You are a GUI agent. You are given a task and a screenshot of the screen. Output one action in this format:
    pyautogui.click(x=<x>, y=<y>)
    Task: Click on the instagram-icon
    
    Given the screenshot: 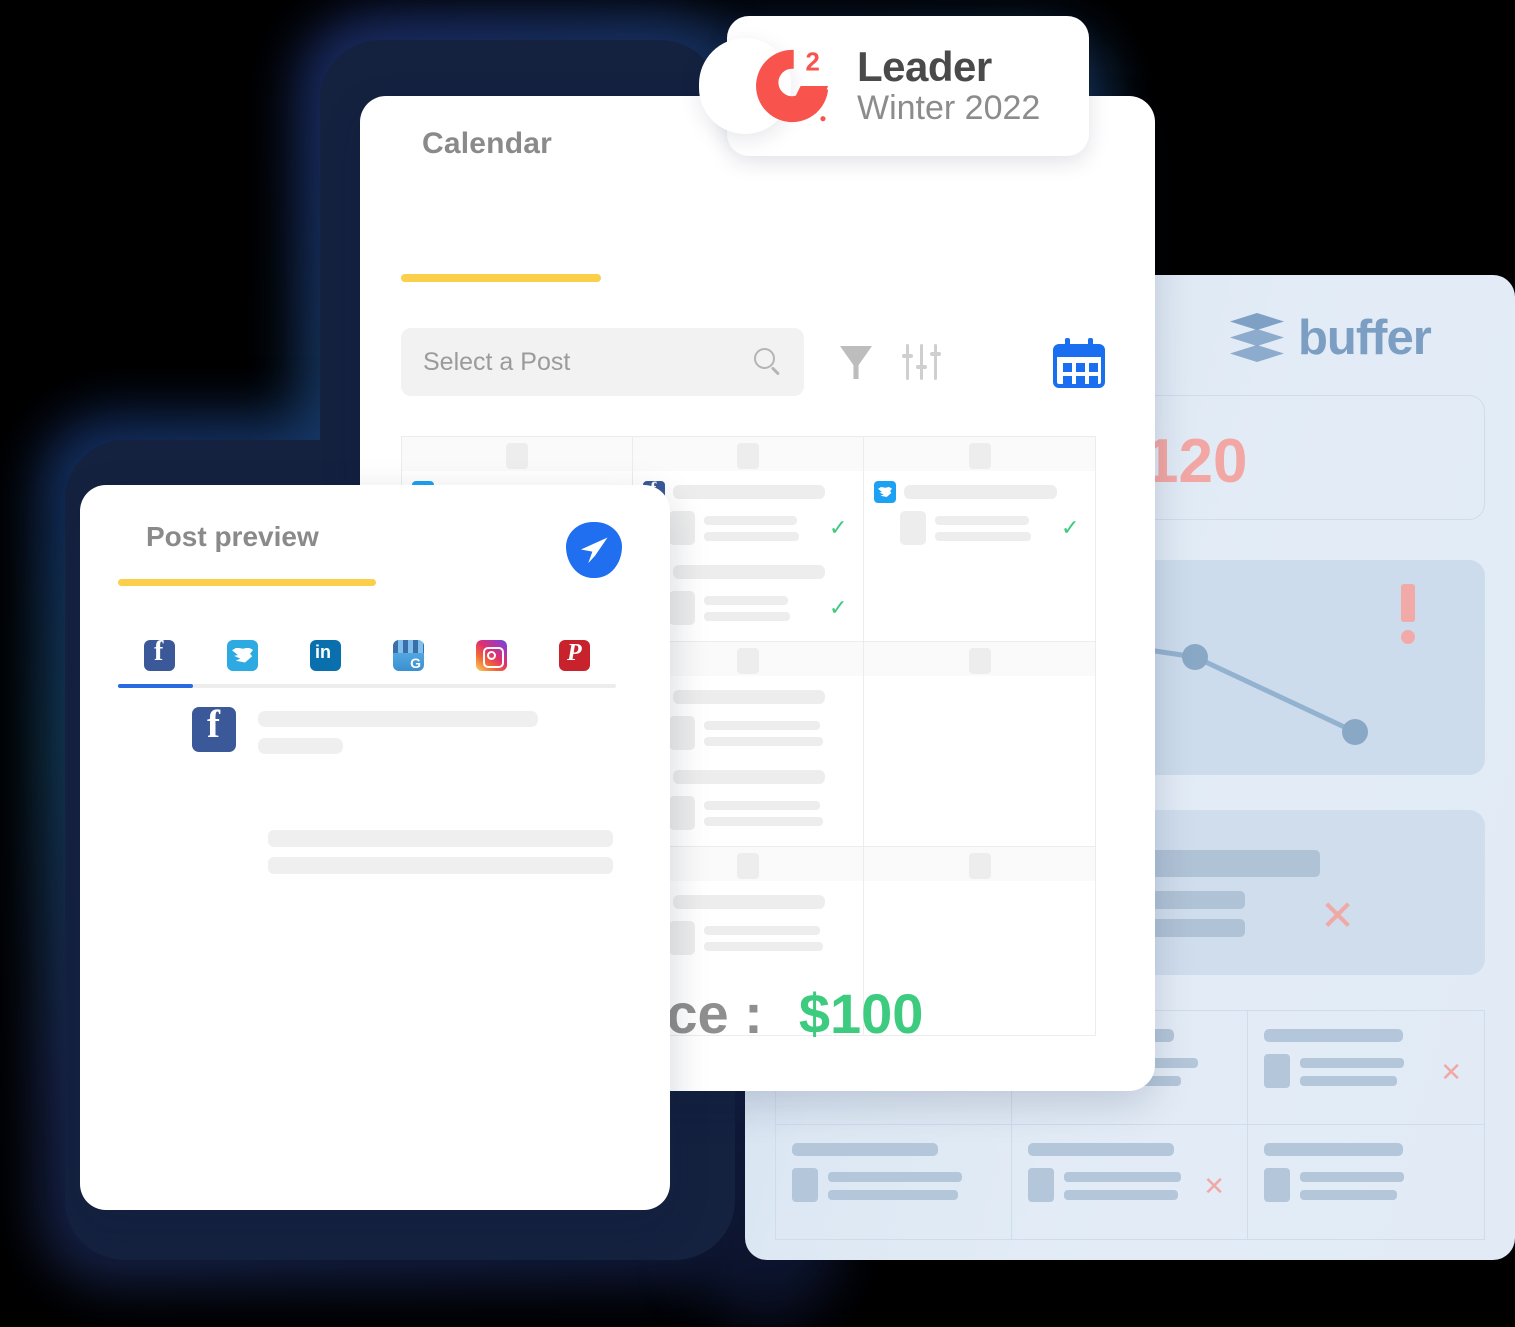 What is the action you would take?
    pyautogui.click(x=491, y=655)
    